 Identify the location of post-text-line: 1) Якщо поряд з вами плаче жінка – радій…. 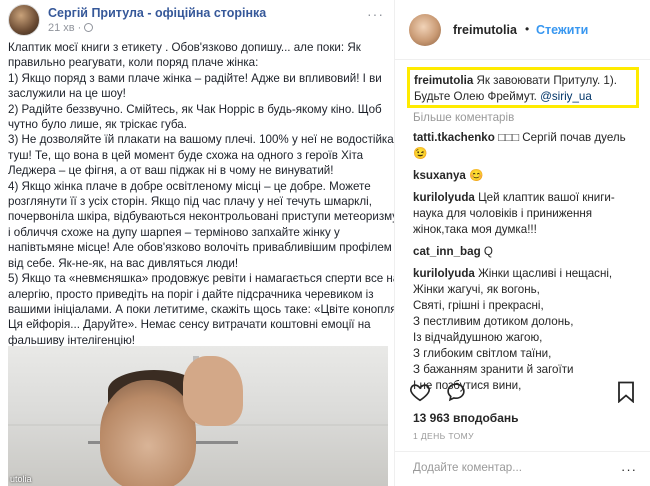
(195, 78).